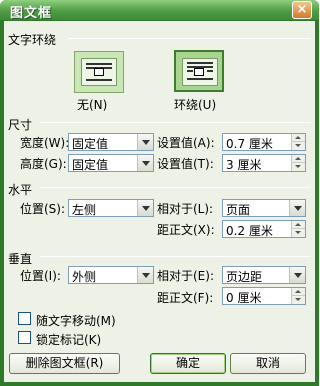  Describe the element at coordinates (20, 125) in the screenshot. I see `size-section-title: 尺寸` at that location.